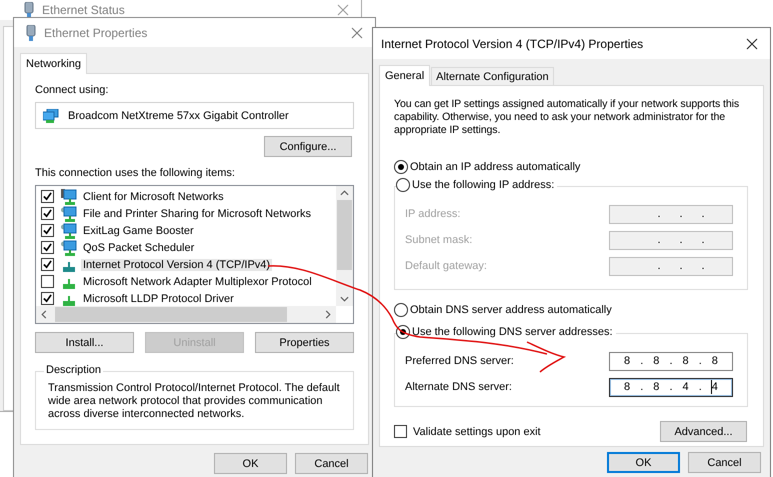 This screenshot has height=477, width=773. Describe the element at coordinates (512, 43) in the screenshot. I see `window-title: Internet Protocol Version 4 (TCP/IPv4) Properties` at that location.